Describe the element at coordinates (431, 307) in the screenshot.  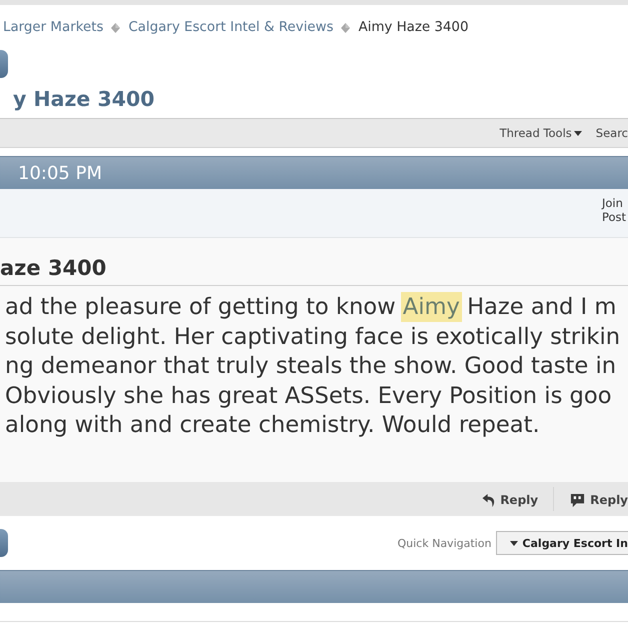
I see `search-highlight: Aimy` at that location.